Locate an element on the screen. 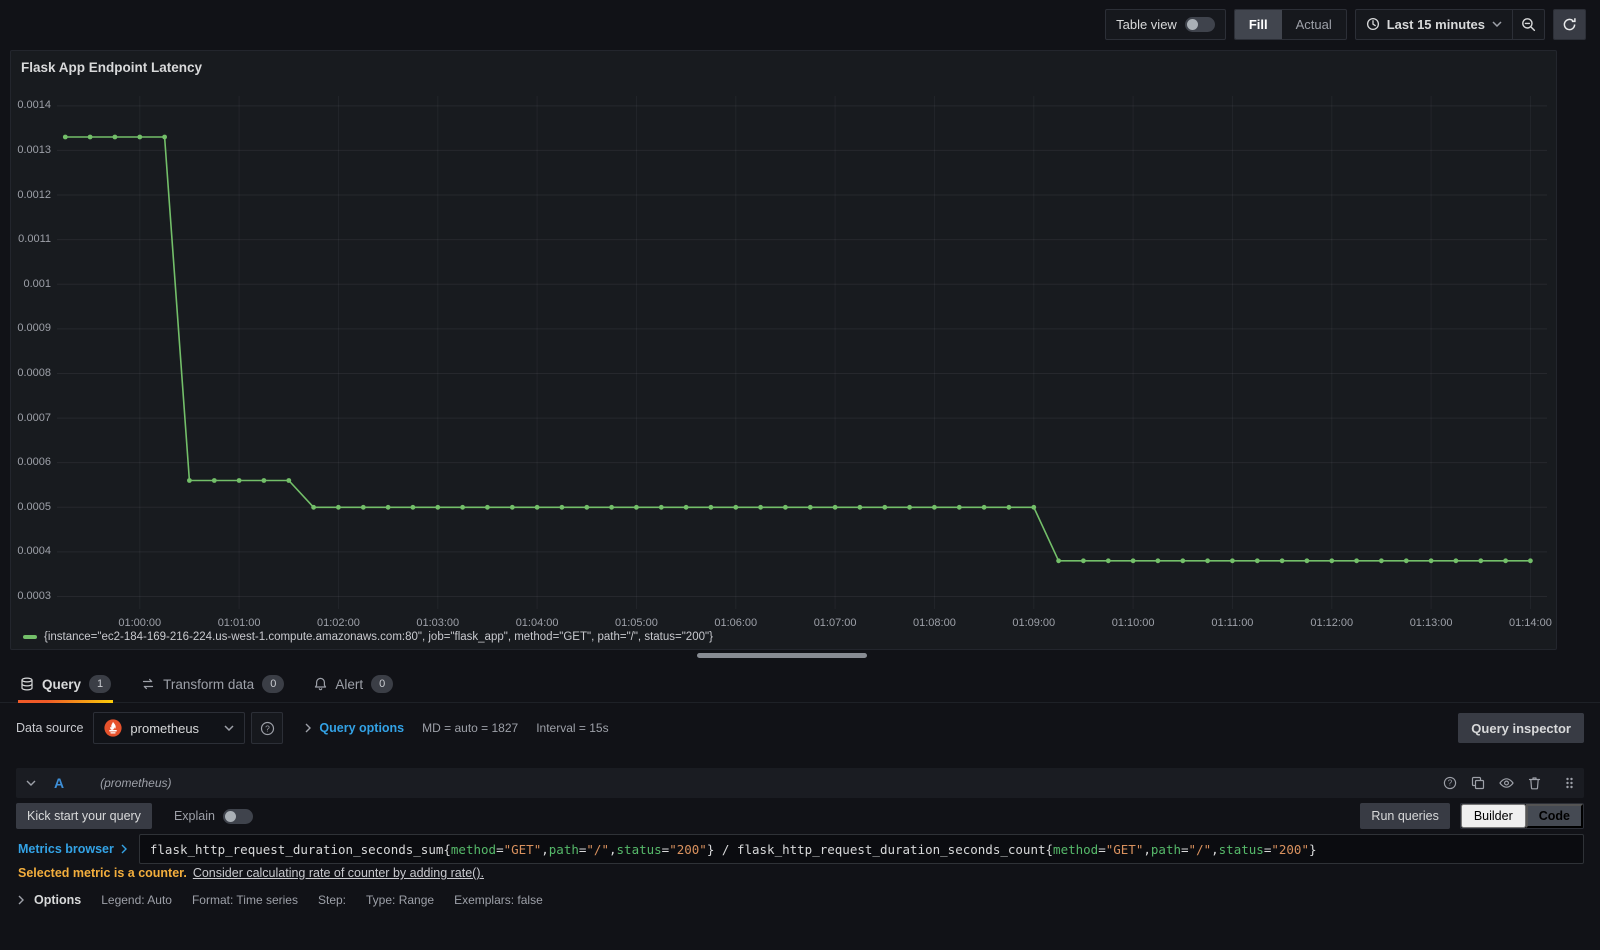 The height and width of the screenshot is (950, 1600). run-queries-button: Run queries is located at coordinates (1405, 816).